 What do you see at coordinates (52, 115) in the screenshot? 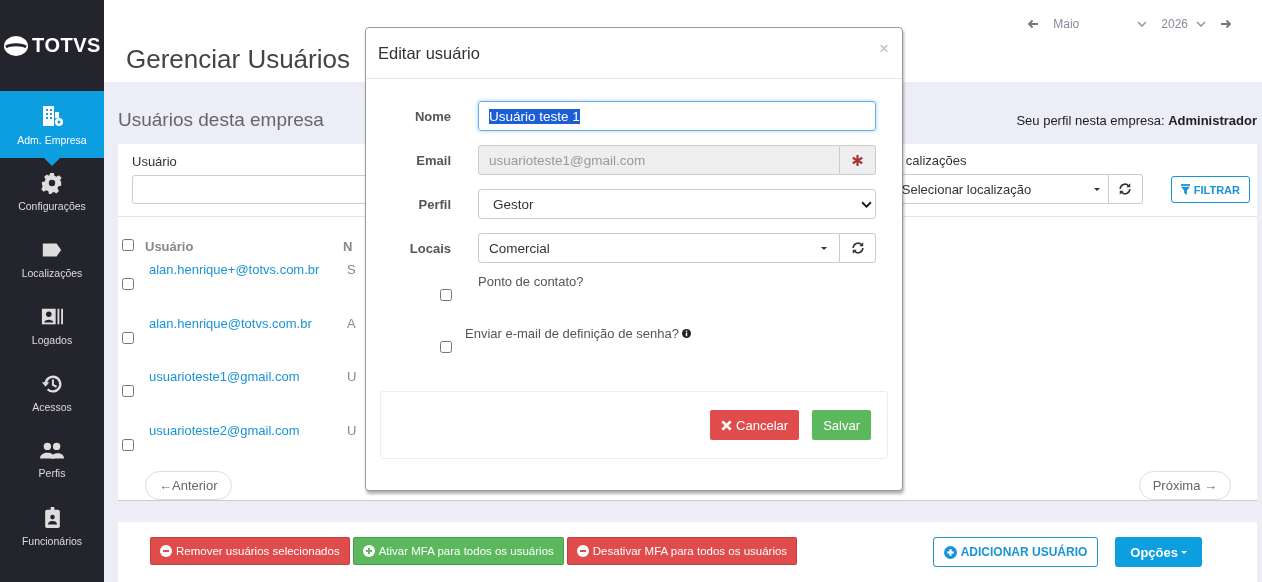
I see `building-gear-icon` at bounding box center [52, 115].